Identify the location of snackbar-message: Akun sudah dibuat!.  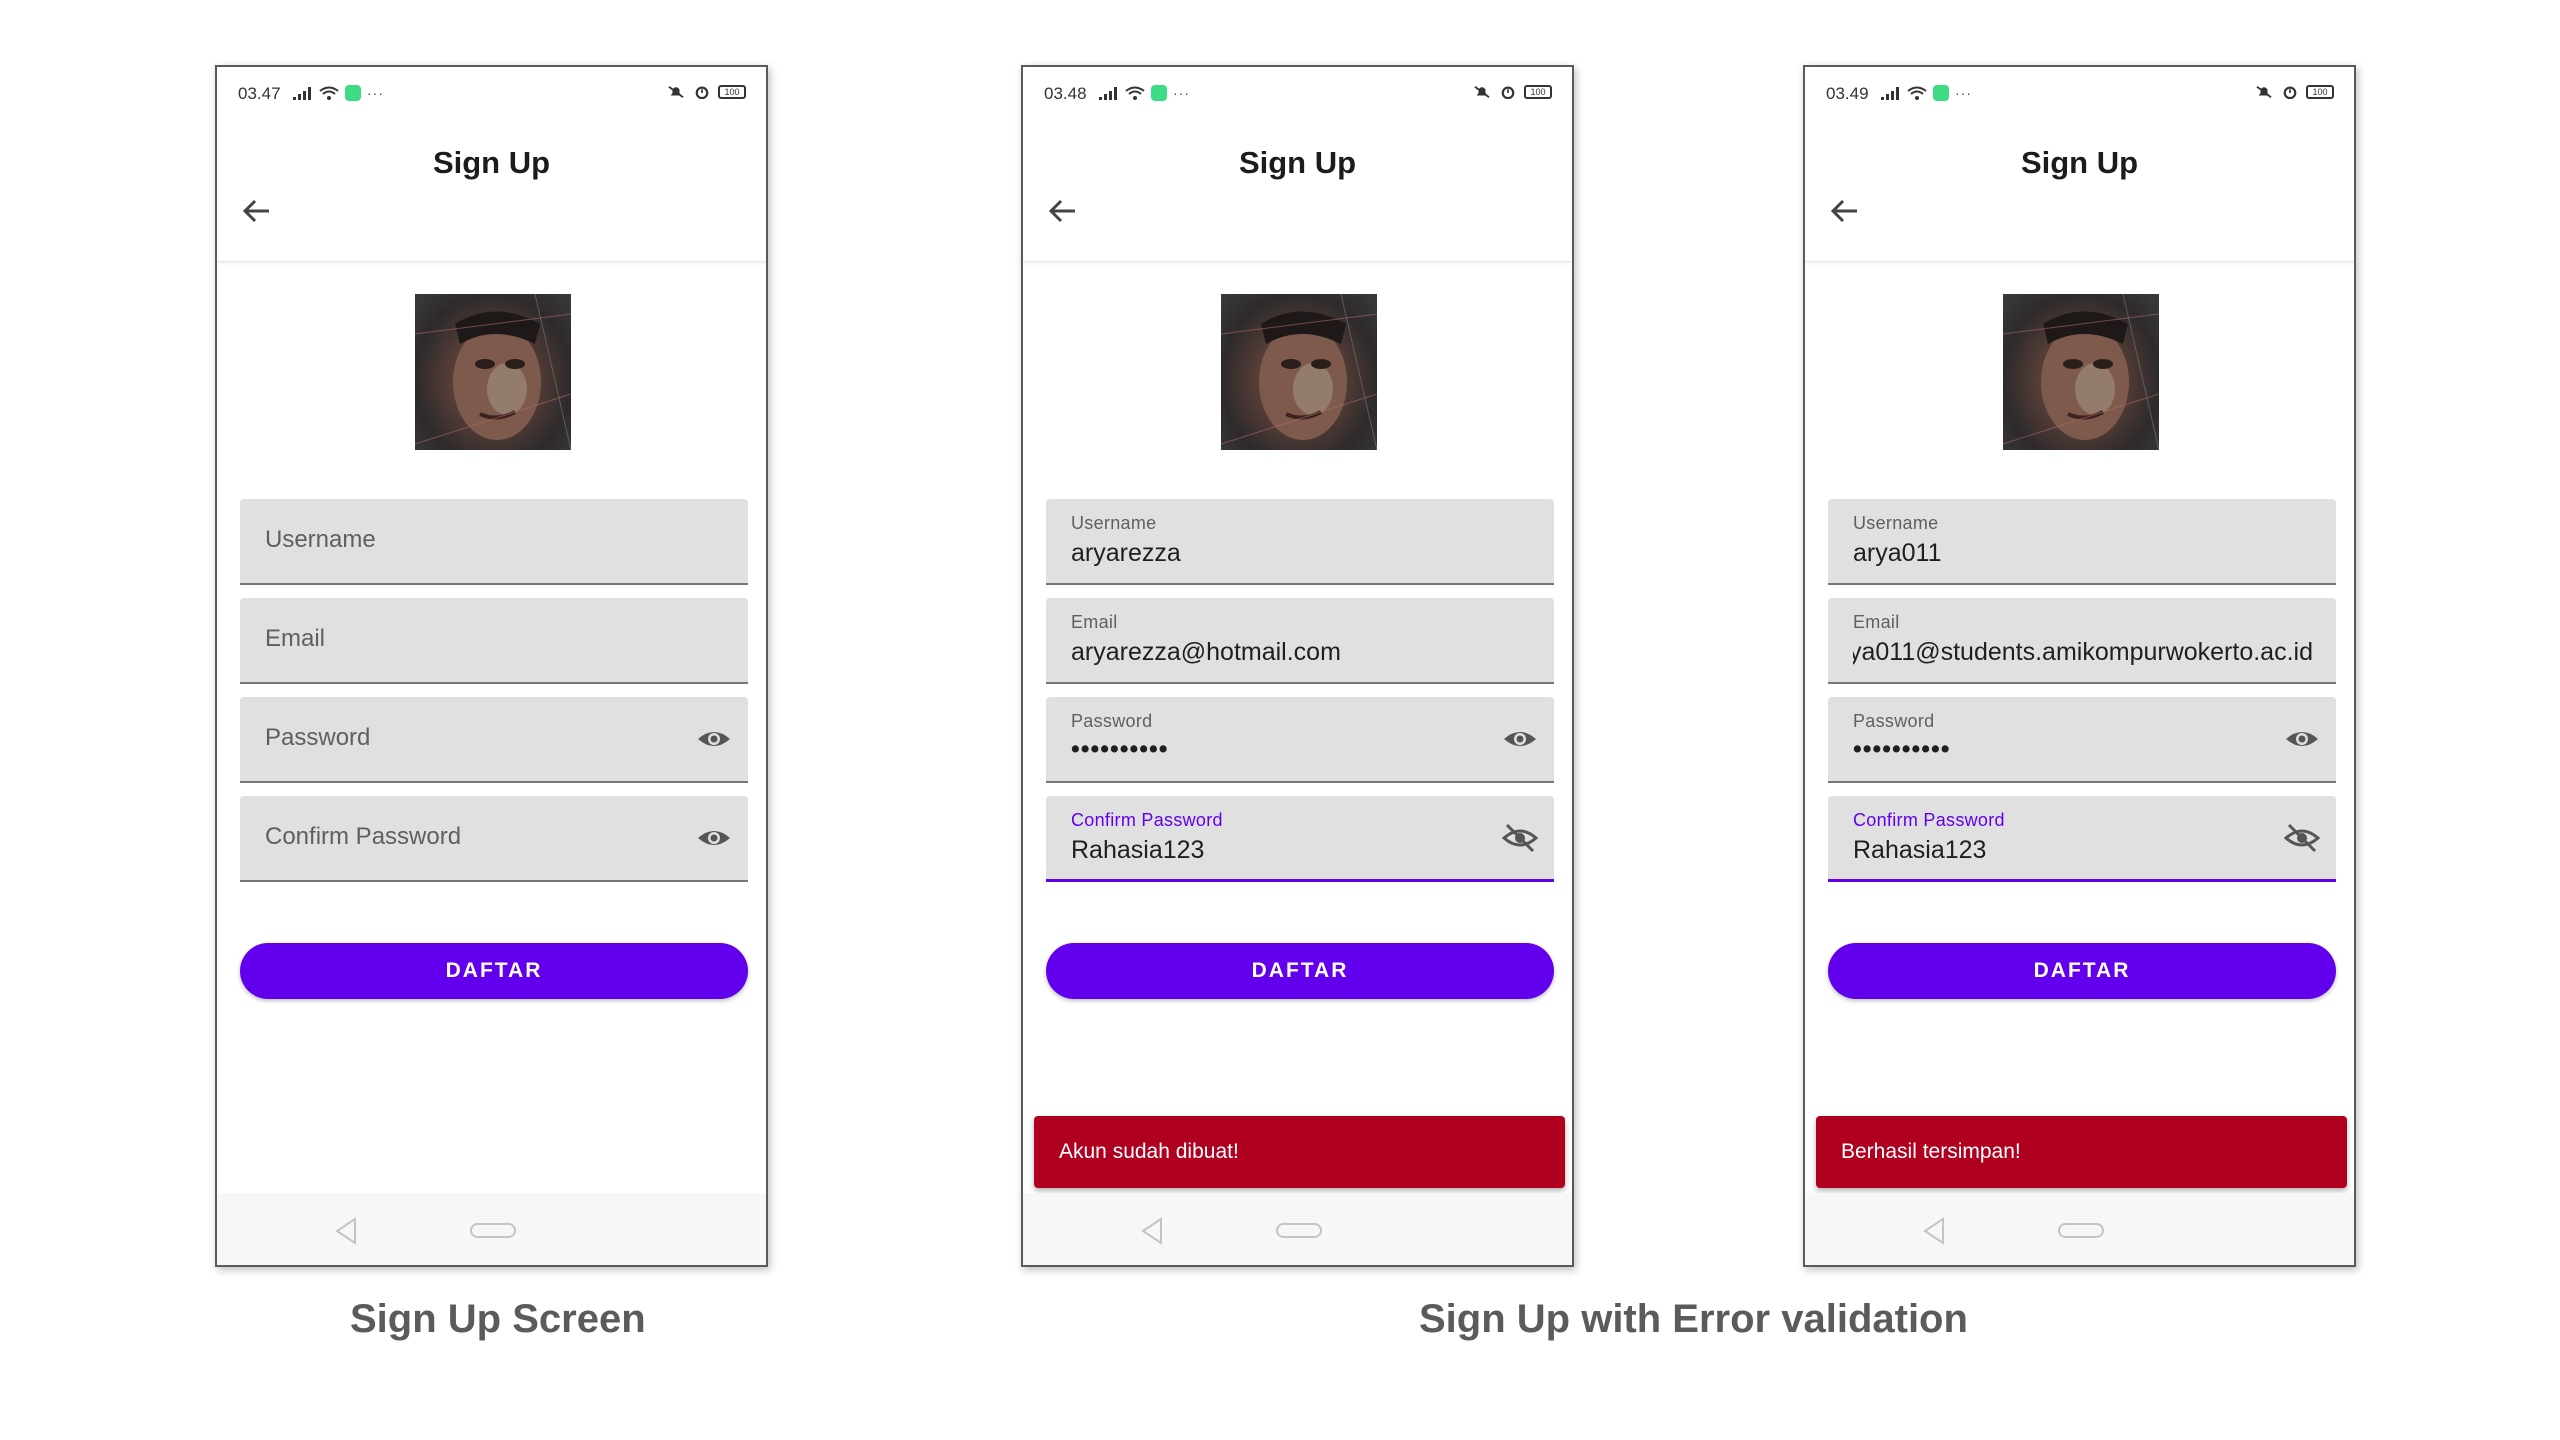
(1299, 1152).